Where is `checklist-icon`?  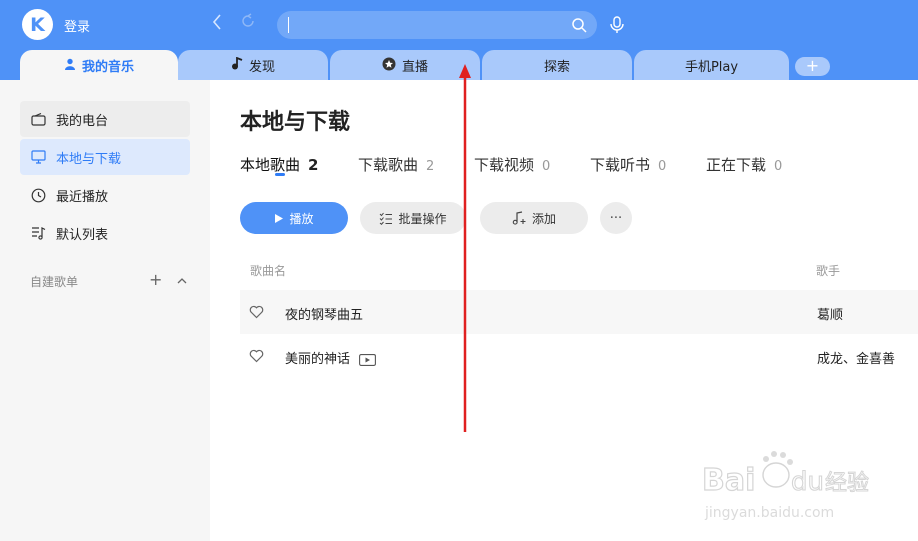 checklist-icon is located at coordinates (386, 218).